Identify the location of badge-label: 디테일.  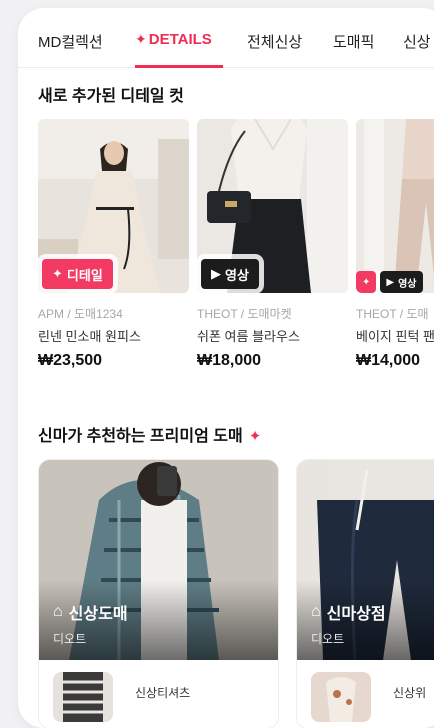
(84, 275).